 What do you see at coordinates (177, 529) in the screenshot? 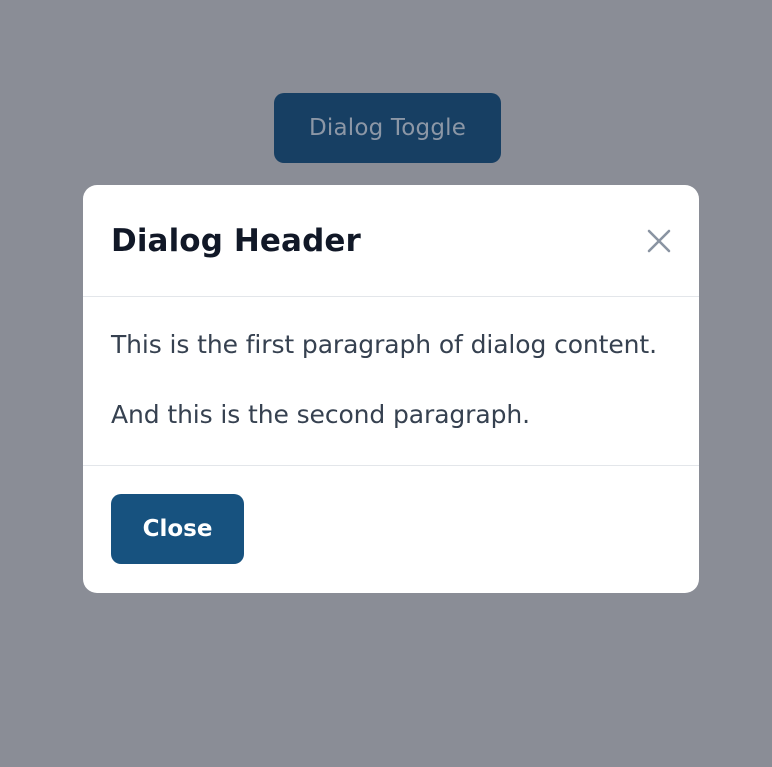
I see `close-button: Close` at bounding box center [177, 529].